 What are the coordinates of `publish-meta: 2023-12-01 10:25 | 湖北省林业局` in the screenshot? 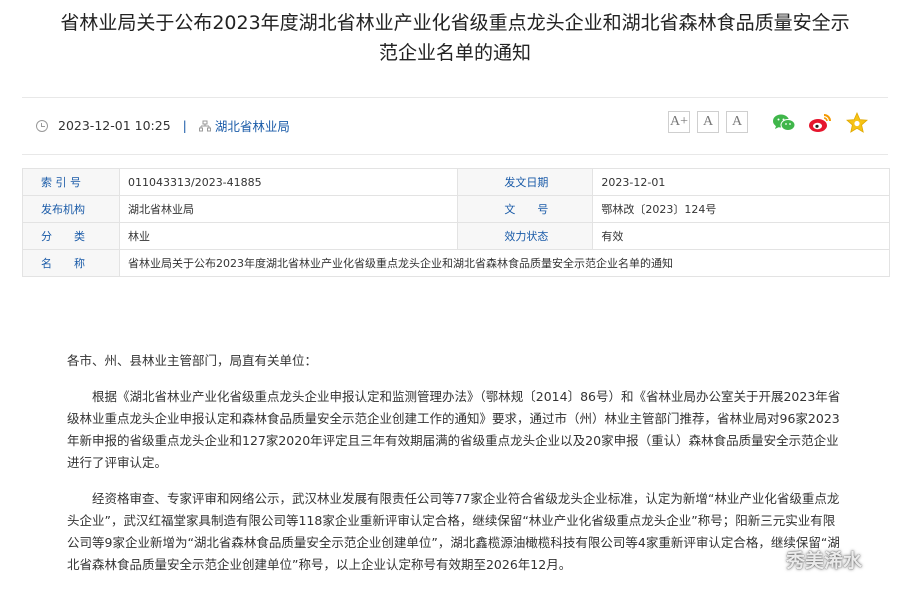 It's located at (163, 125).